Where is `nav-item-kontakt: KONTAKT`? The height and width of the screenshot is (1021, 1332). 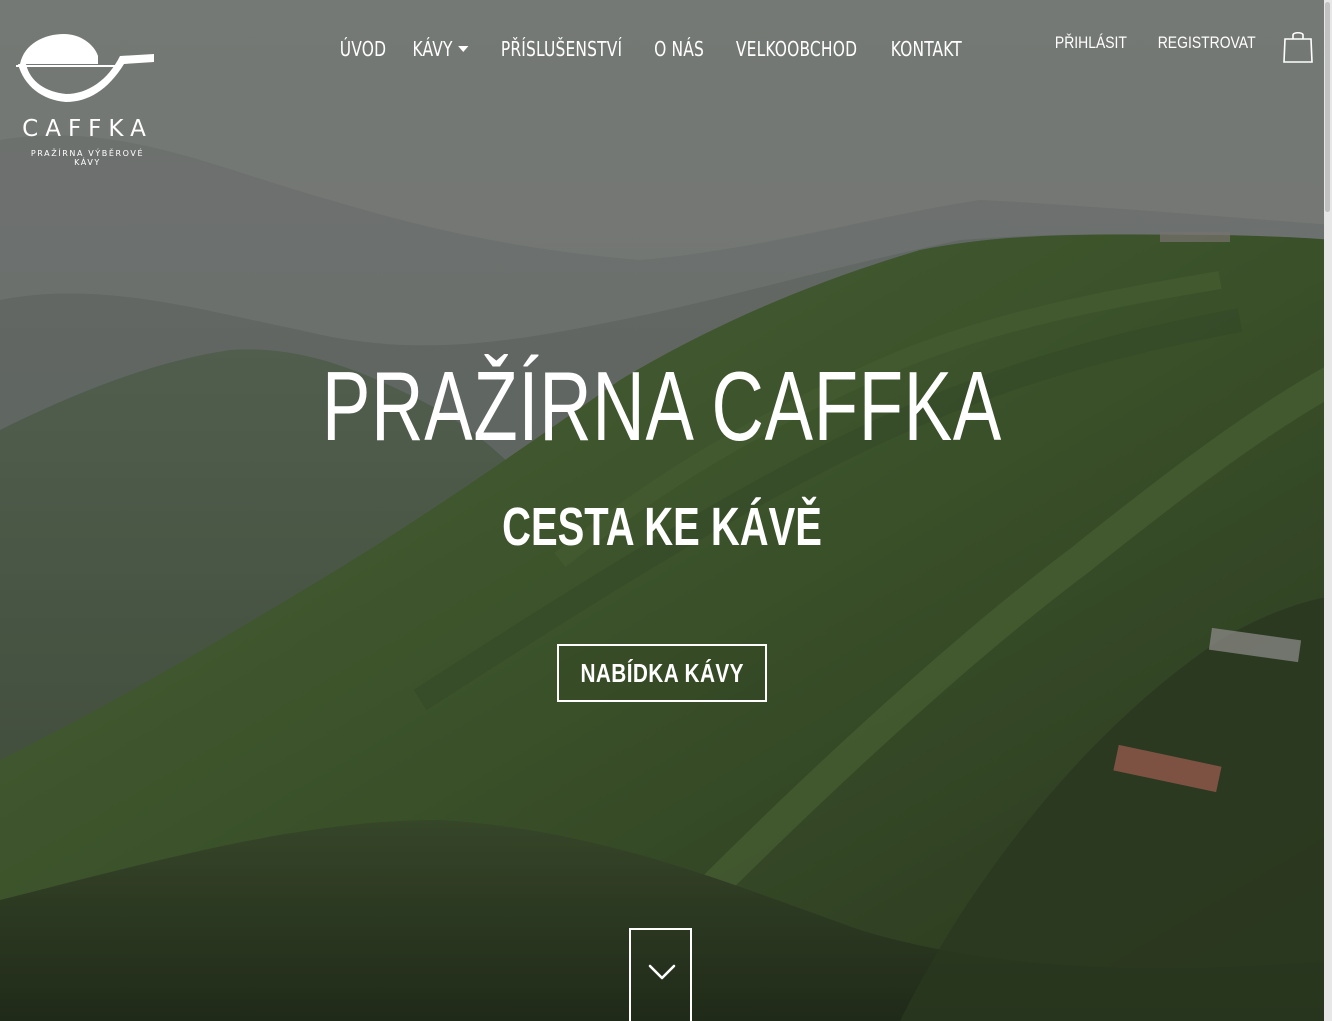
nav-item-kontakt: KONTAKT is located at coordinates (926, 49).